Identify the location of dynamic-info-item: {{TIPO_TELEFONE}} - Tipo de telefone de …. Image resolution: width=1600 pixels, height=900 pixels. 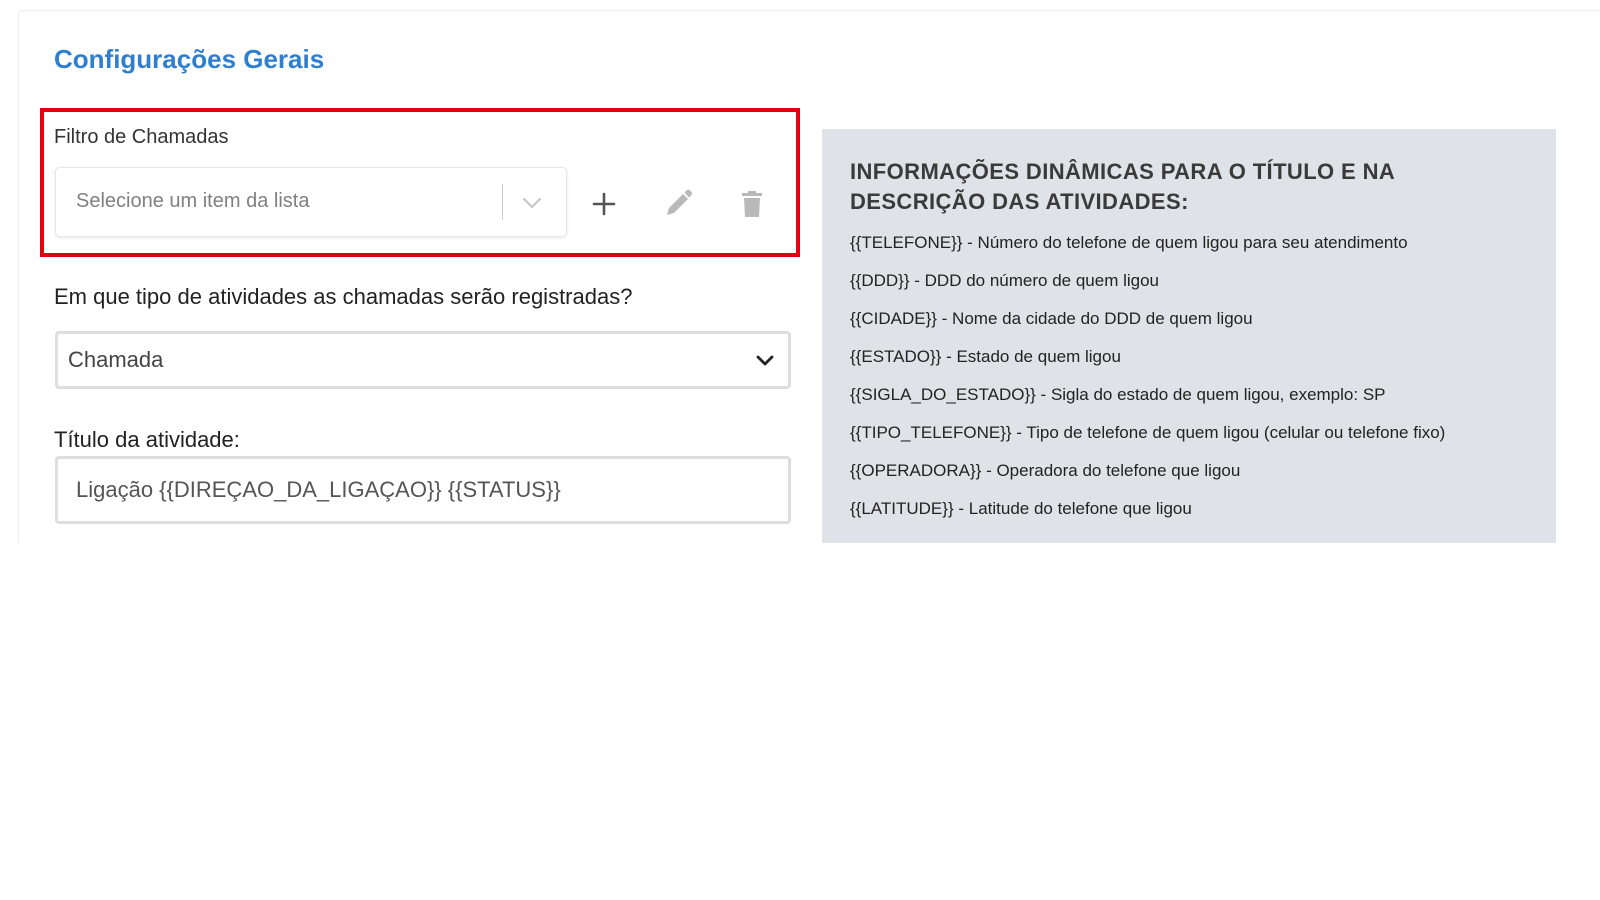
(1148, 432).